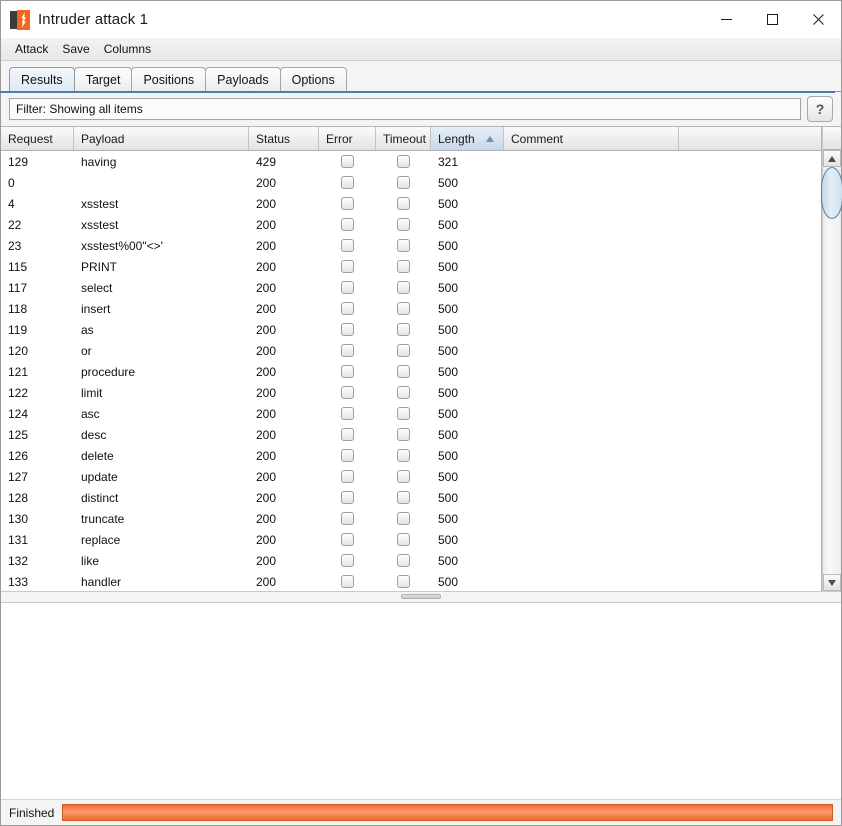 The height and width of the screenshot is (826, 842). What do you see at coordinates (18, 413) in the screenshot?
I see `cell-request: 124` at bounding box center [18, 413].